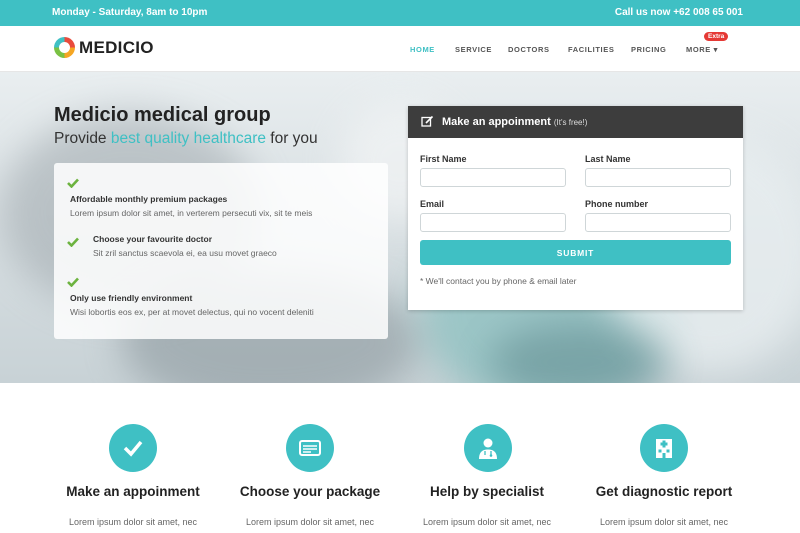 The image size is (800, 533). I want to click on subtitle-suffix: for you, so click(291, 138).